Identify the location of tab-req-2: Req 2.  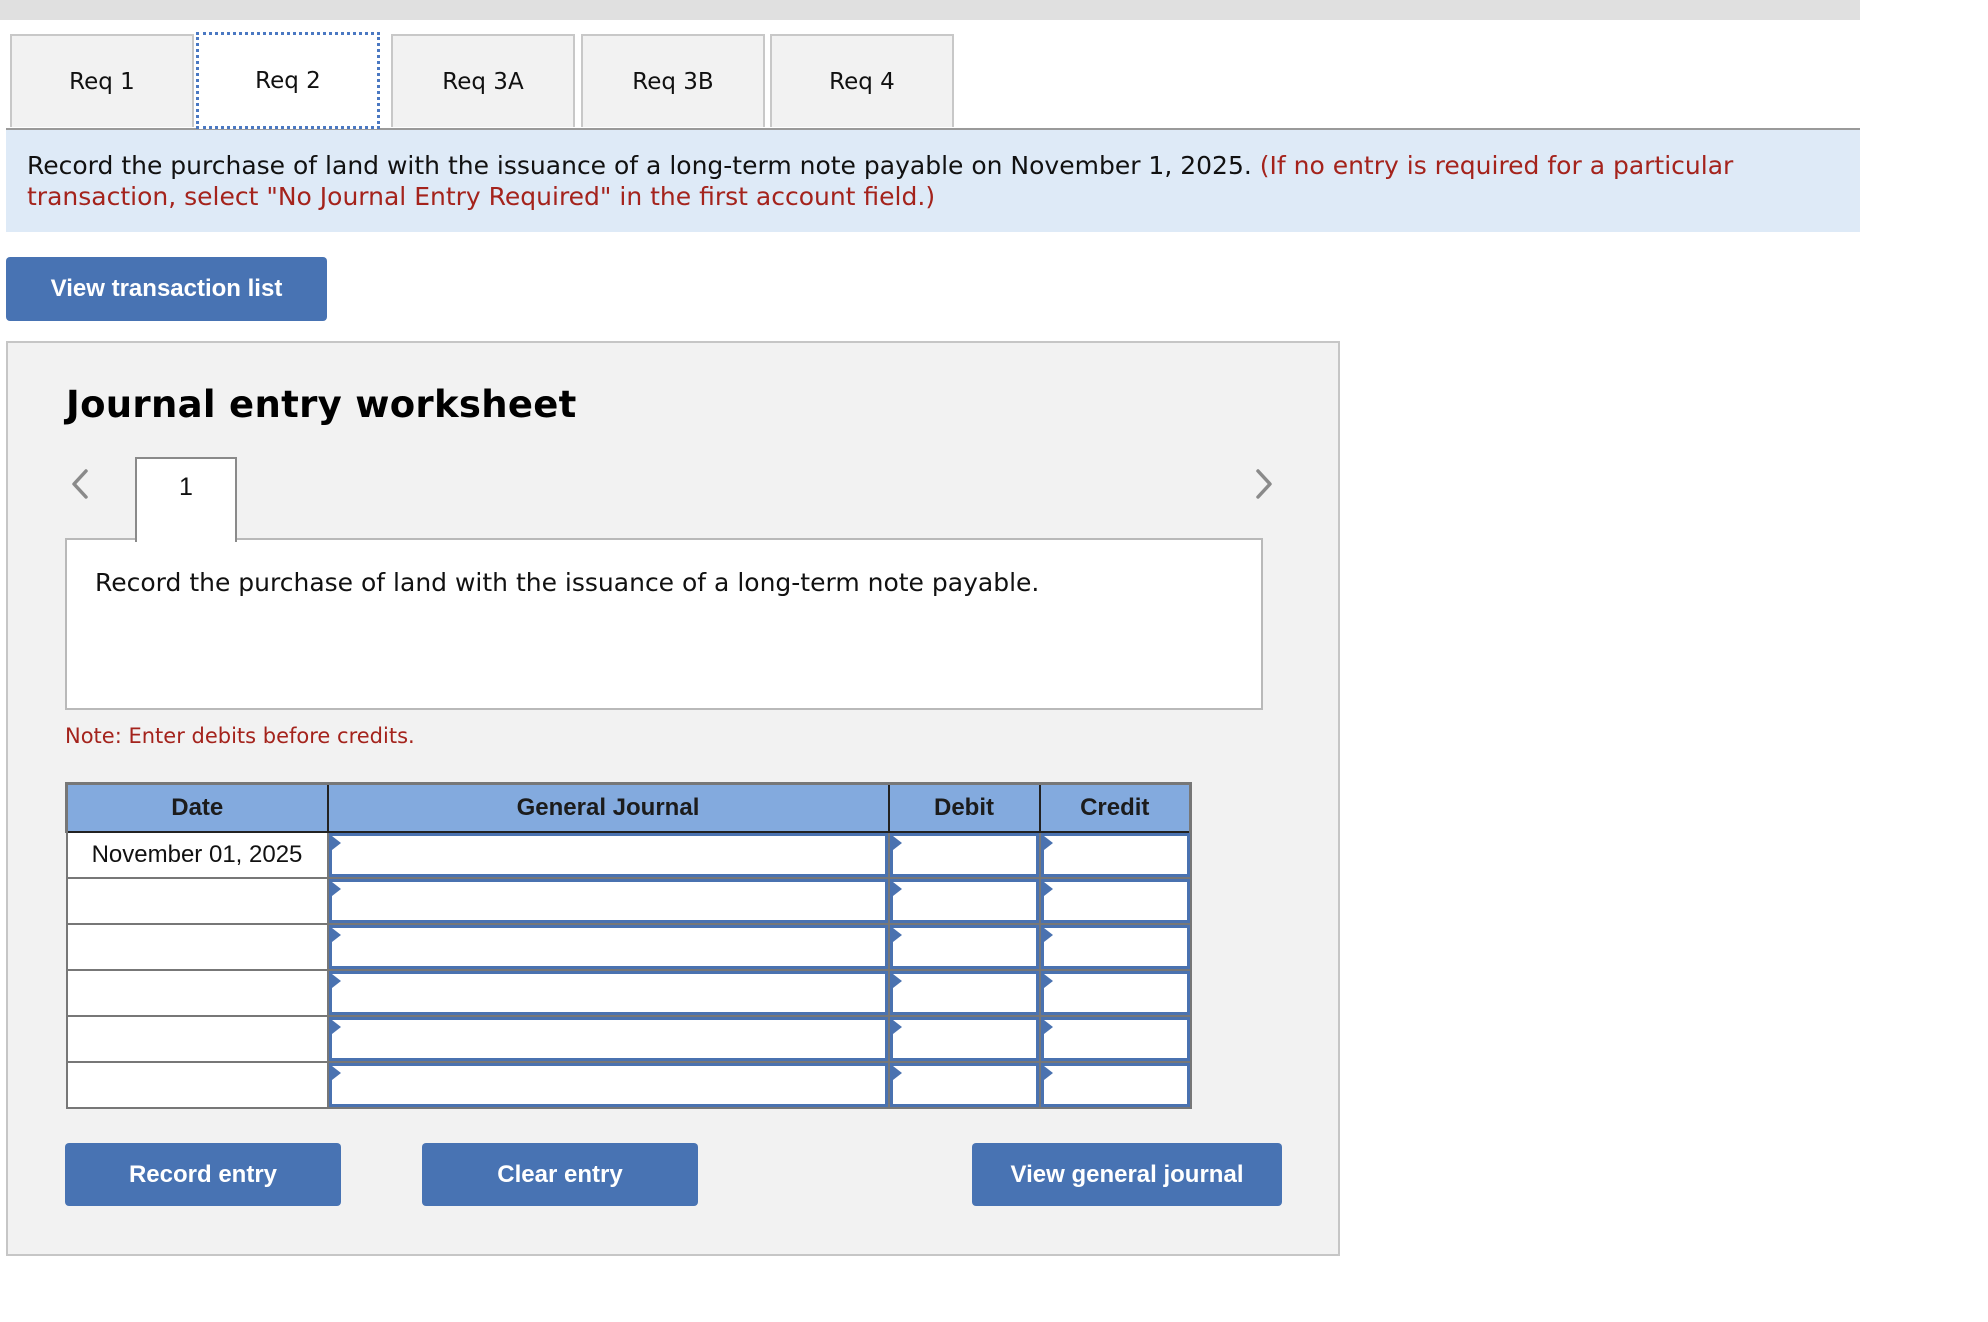
(288, 80).